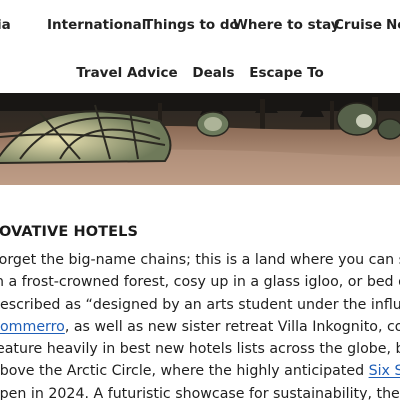 The image size is (400, 400). Describe the element at coordinates (393, 25) in the screenshot. I see `nav-item-news: News` at that location.